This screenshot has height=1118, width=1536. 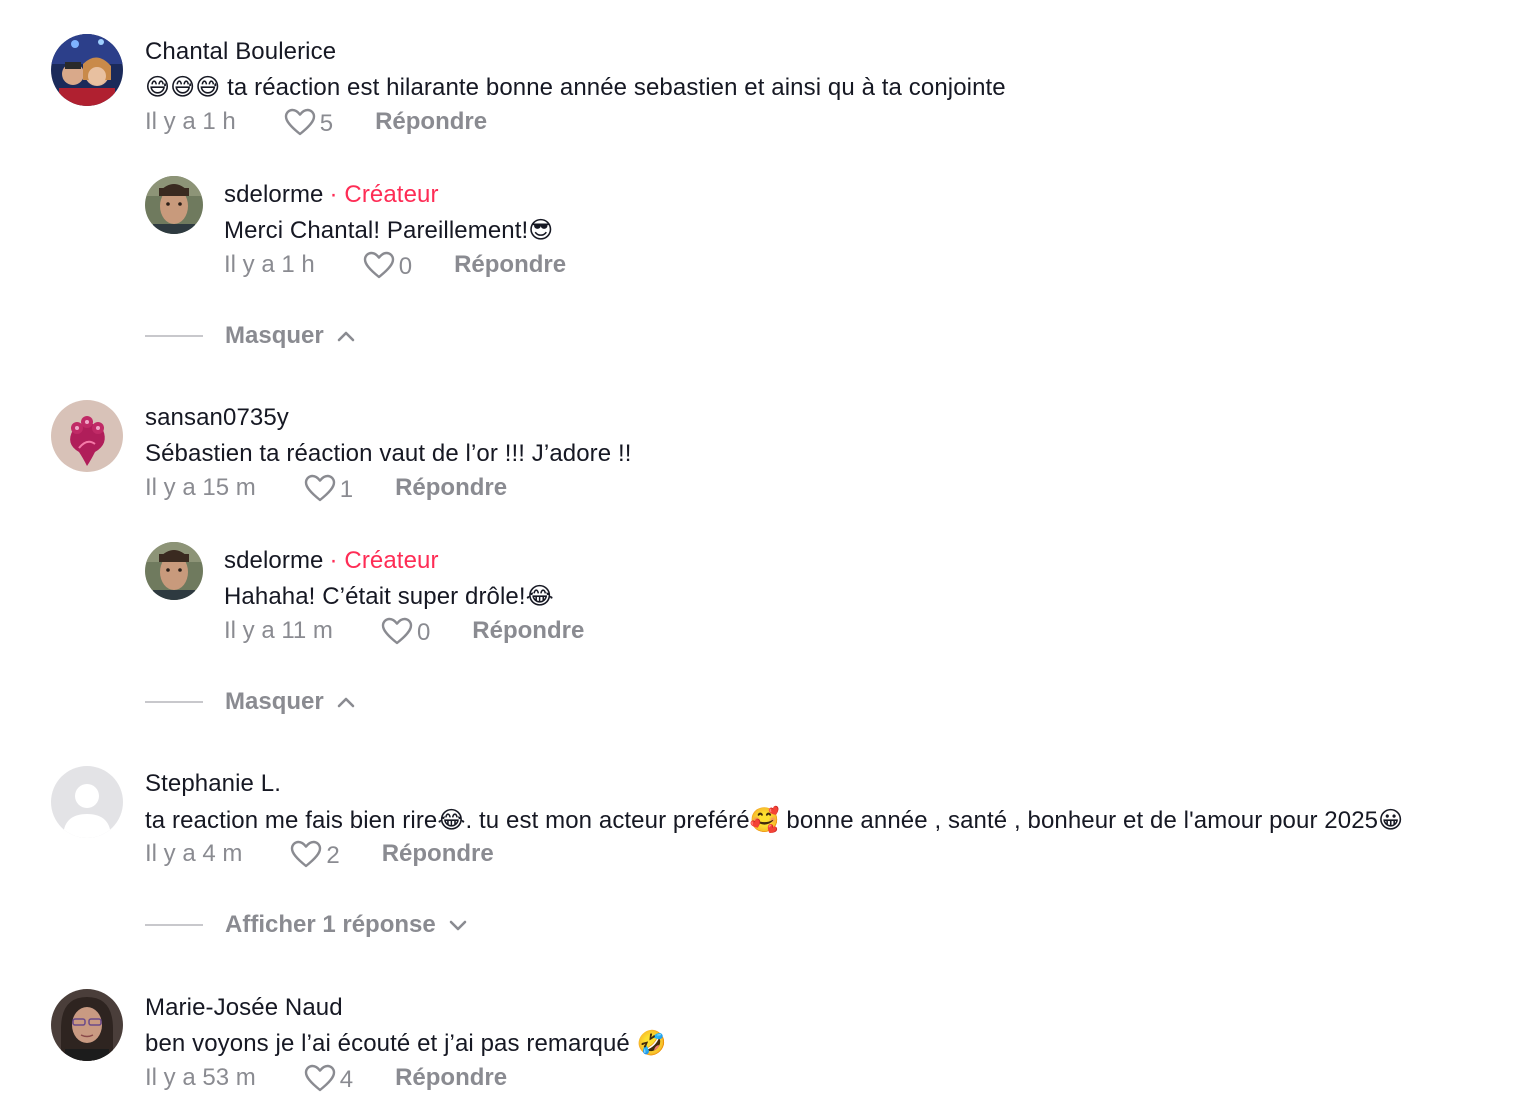 I want to click on like-count: 4, so click(x=346, y=1079).